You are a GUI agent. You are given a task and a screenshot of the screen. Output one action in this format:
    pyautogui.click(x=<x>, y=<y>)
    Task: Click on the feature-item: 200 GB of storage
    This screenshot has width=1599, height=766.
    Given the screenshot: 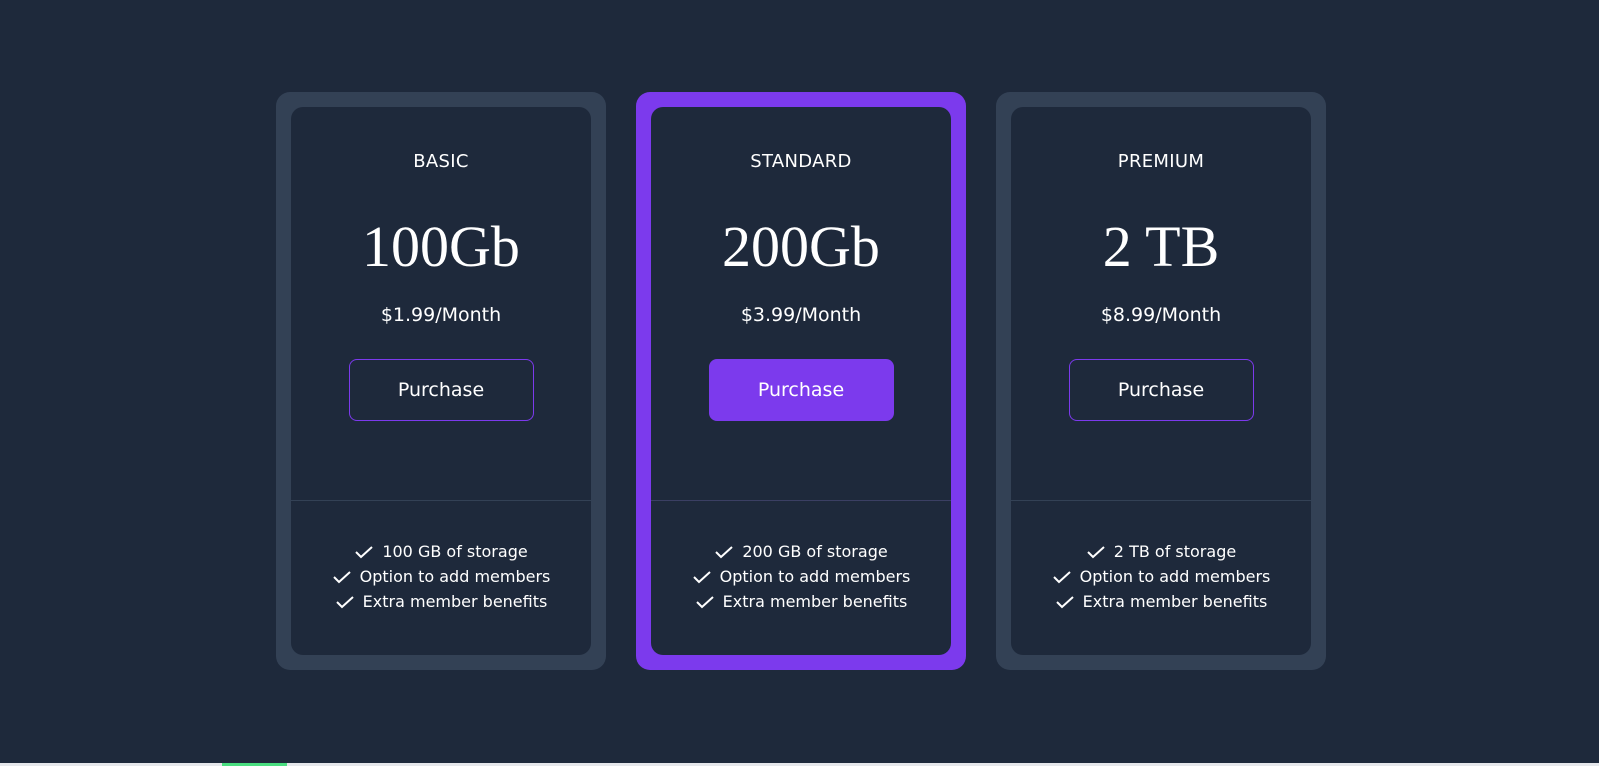 What is the action you would take?
    pyautogui.click(x=801, y=551)
    